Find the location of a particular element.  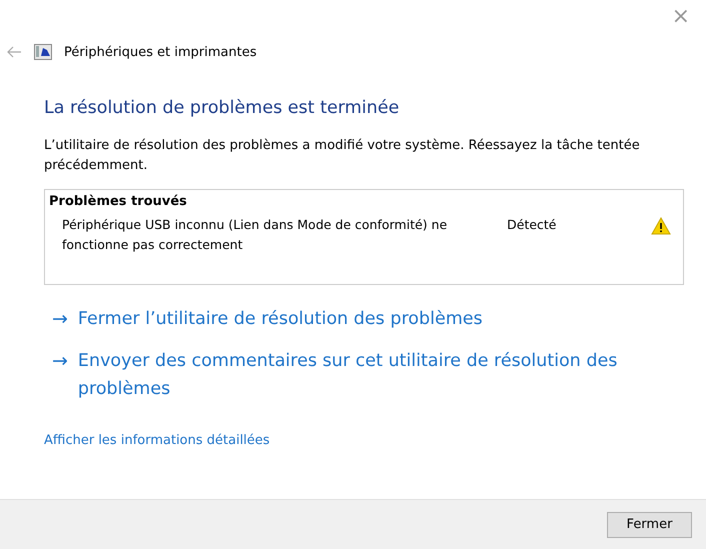

details-link: Afficher les informations détaillées is located at coordinates (157, 440).